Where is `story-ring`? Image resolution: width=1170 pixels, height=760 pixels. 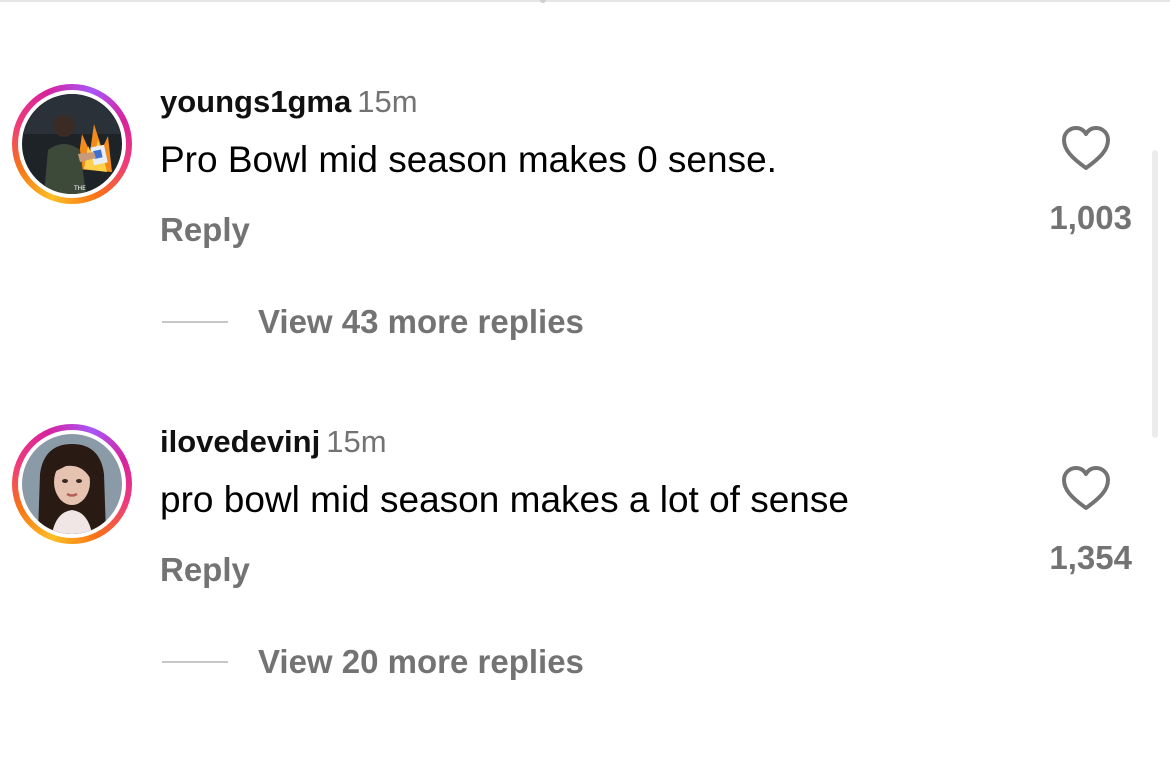 story-ring is located at coordinates (72, 484).